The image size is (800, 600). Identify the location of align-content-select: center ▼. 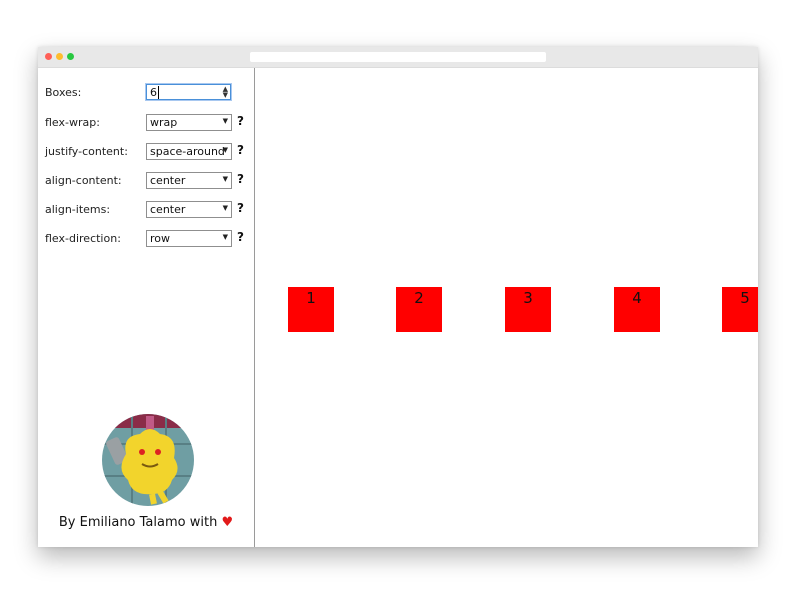
(189, 180).